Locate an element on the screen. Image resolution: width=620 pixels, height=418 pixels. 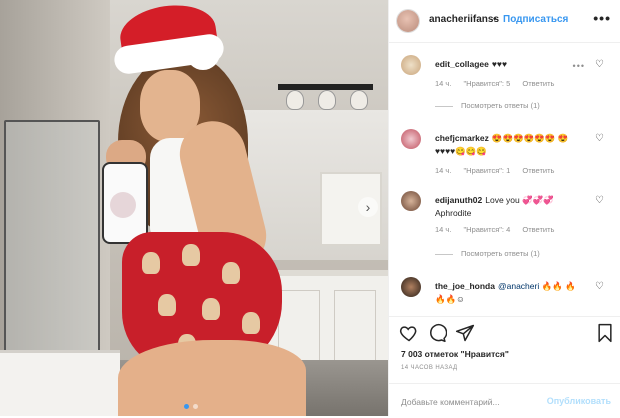
commenter-username: chefjcmarkez is located at coordinates (462, 138).